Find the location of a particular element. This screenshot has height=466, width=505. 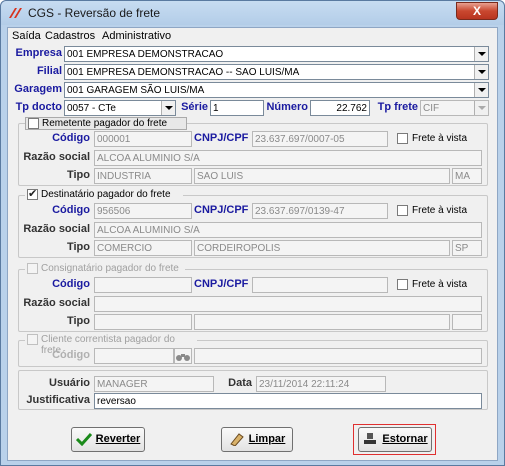

window-title: CGS - Reversão de frete is located at coordinates (94, 13).